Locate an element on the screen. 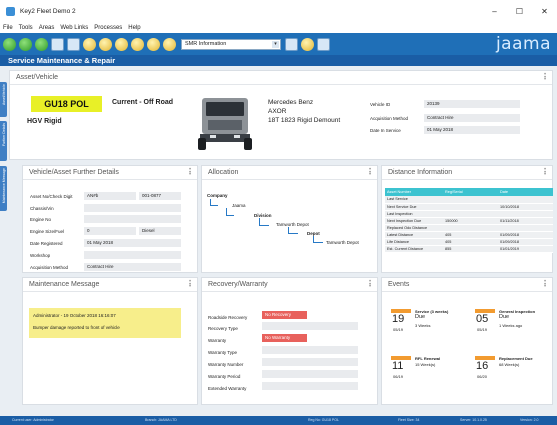 The width and height of the screenshot is (557, 425). chevron-down-icon: ▾ is located at coordinates (275, 44).